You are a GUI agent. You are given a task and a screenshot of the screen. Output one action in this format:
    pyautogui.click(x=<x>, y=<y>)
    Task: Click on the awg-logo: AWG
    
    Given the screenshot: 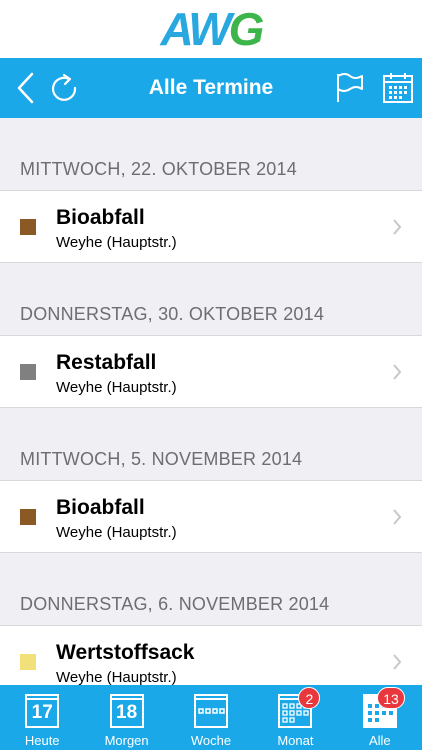 What is the action you would take?
    pyautogui.click(x=212, y=29)
    